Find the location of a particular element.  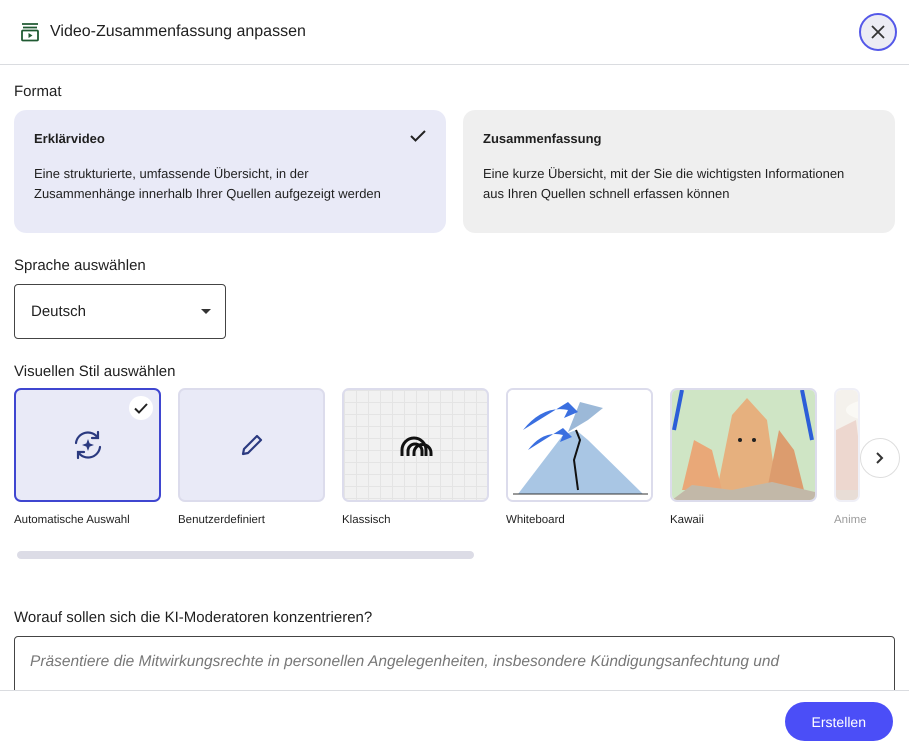

option-title: Zusammenfassung is located at coordinates (542, 138).